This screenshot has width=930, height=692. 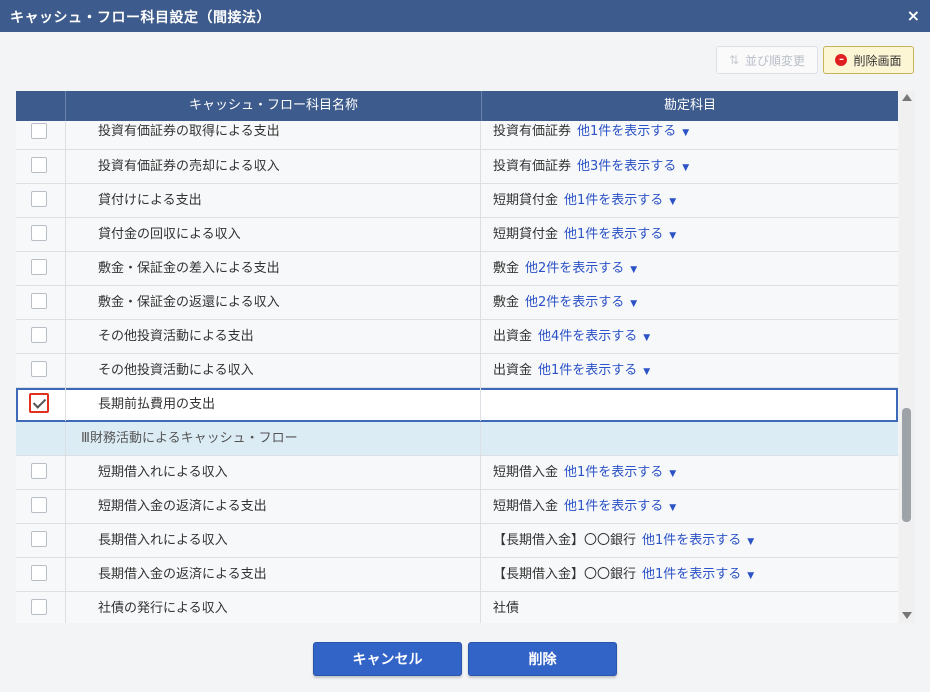 I want to click on table-row: 社債の発行による収入 社債, so click(x=457, y=607).